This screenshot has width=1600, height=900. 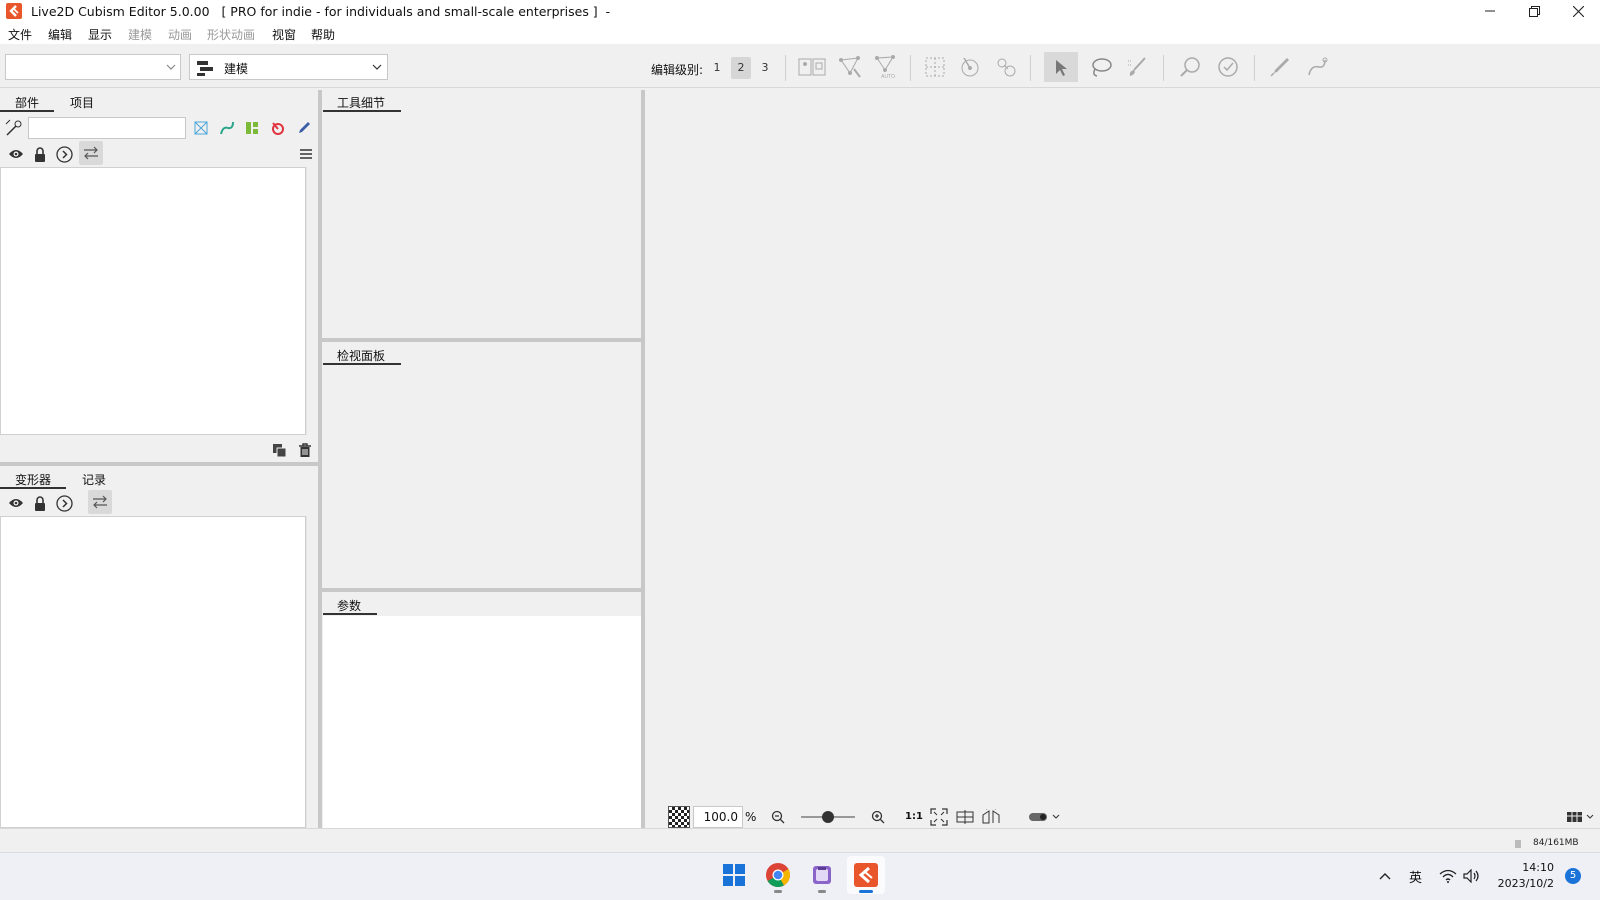 I want to click on tab-deformers: 变形器, so click(x=33, y=480).